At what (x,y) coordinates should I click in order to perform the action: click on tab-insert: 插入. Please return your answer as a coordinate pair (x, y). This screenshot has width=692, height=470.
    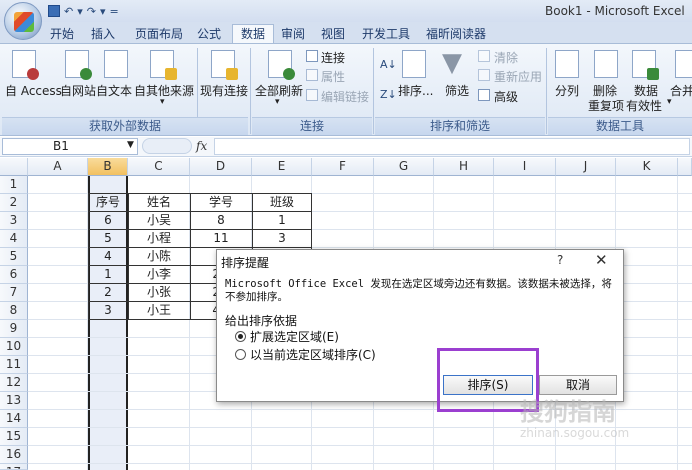
    Looking at the image, I should click on (103, 34).